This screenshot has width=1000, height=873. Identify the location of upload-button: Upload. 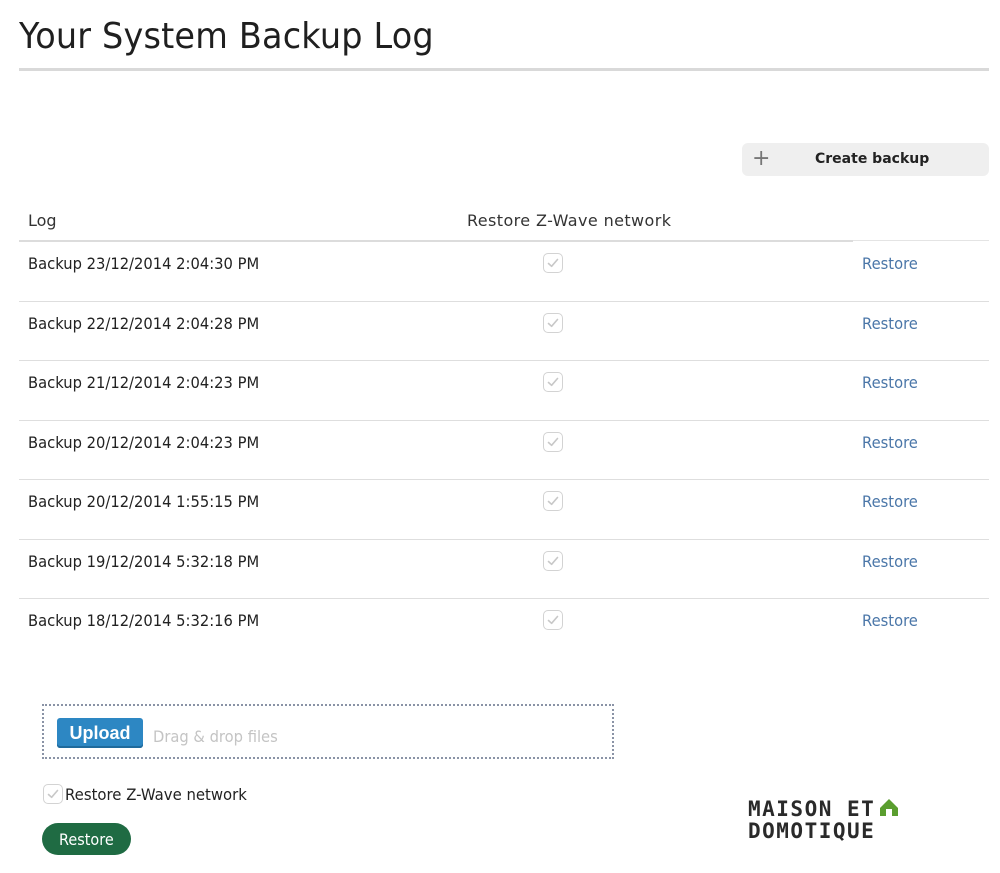
(100, 733).